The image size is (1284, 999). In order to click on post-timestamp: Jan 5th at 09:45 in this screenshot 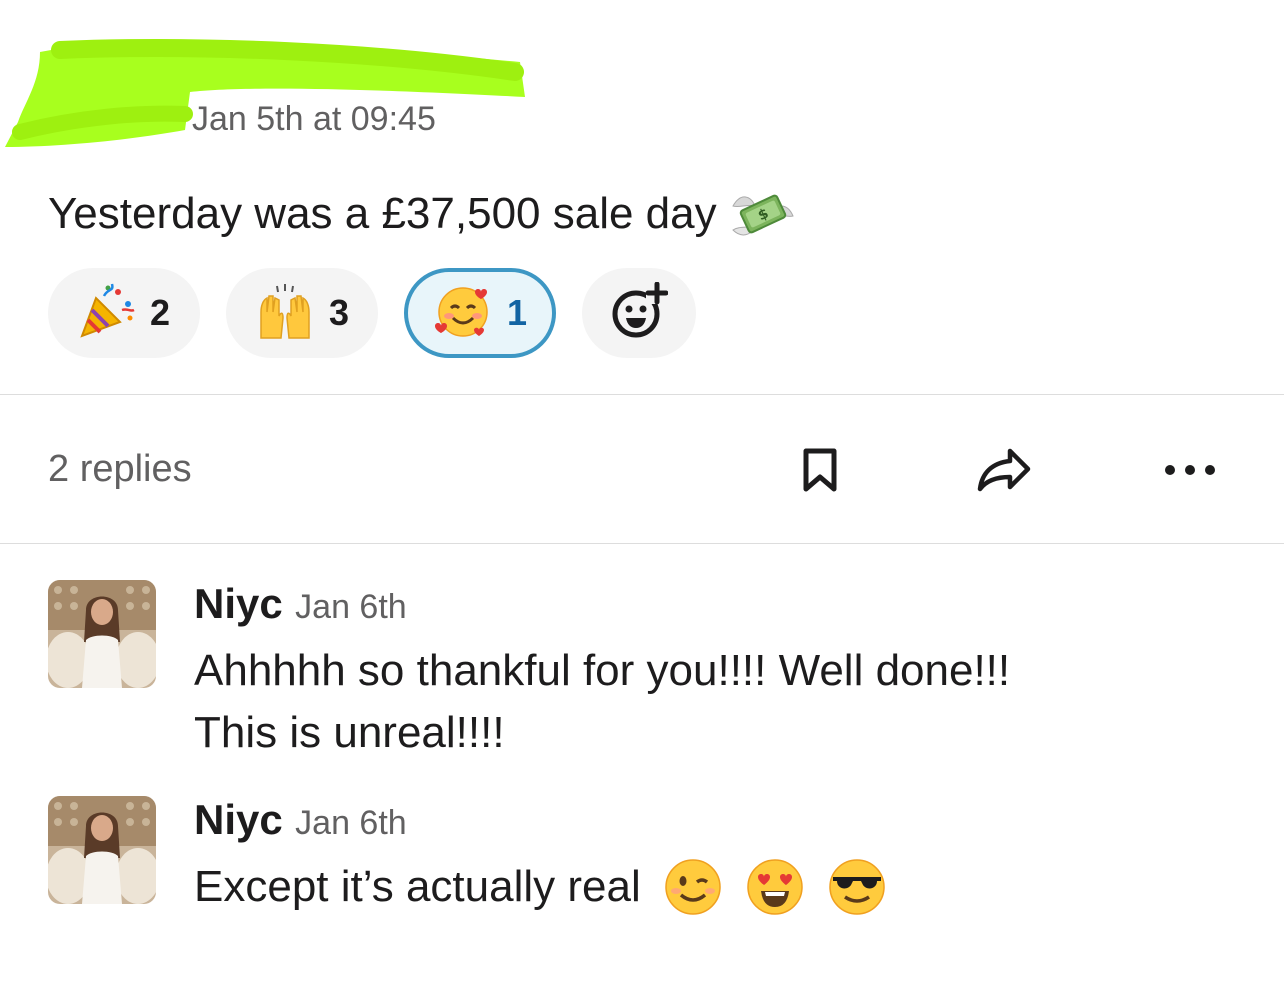, I will do `click(314, 119)`.